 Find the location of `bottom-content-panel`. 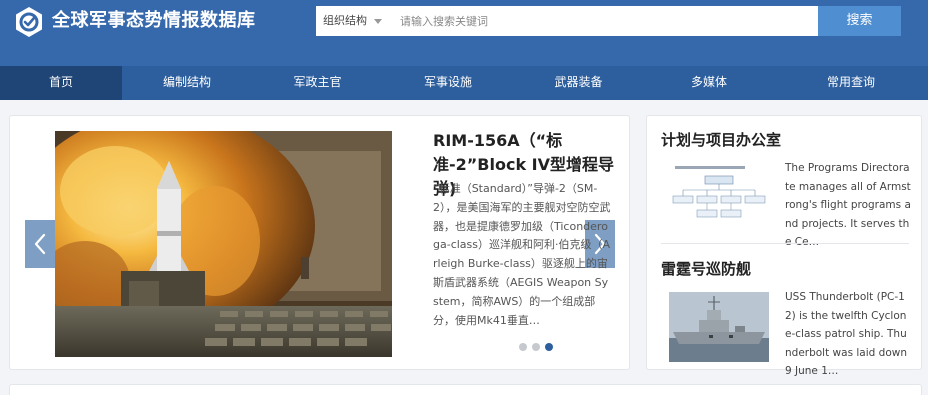

bottom-content-panel is located at coordinates (465, 389).